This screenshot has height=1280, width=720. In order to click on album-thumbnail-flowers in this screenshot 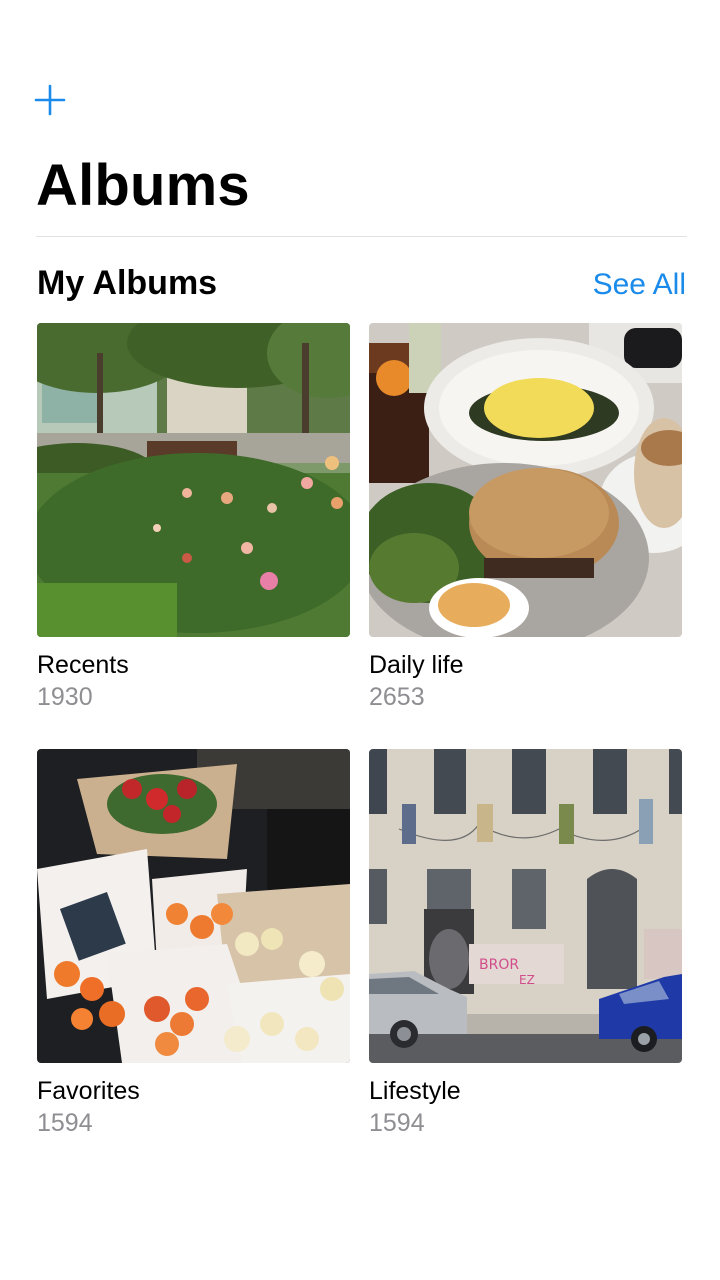, I will do `click(193, 906)`.